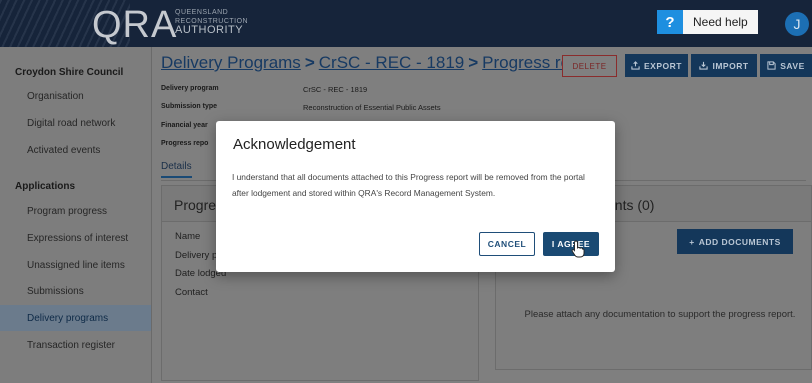  Describe the element at coordinates (75, 345) in the screenshot. I see `sidebar-item-transaction-register: Transaction register` at that location.